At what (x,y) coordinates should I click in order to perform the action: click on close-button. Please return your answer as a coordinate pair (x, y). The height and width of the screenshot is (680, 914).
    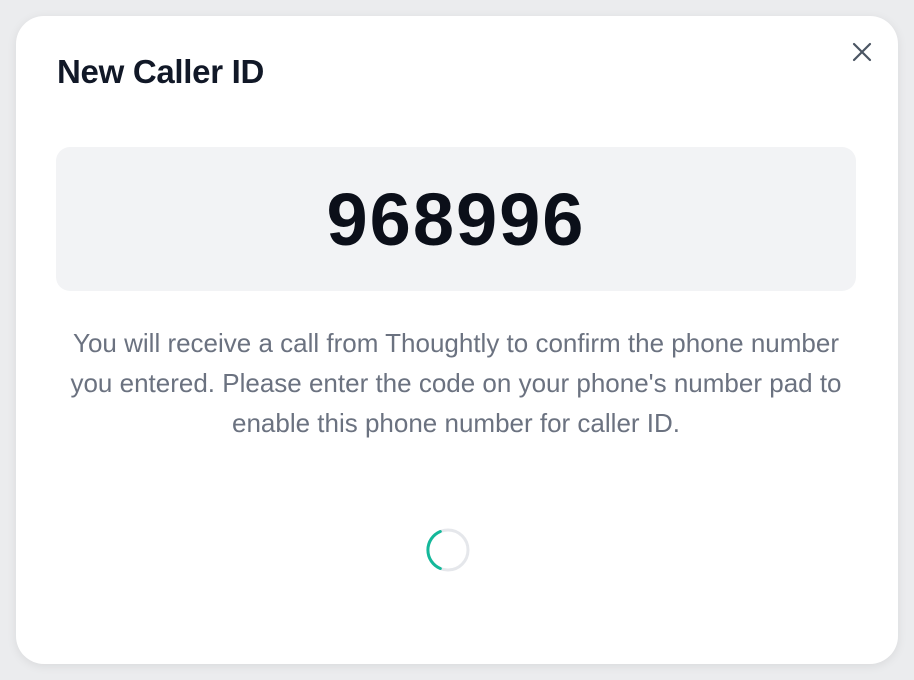
    Looking at the image, I should click on (862, 52).